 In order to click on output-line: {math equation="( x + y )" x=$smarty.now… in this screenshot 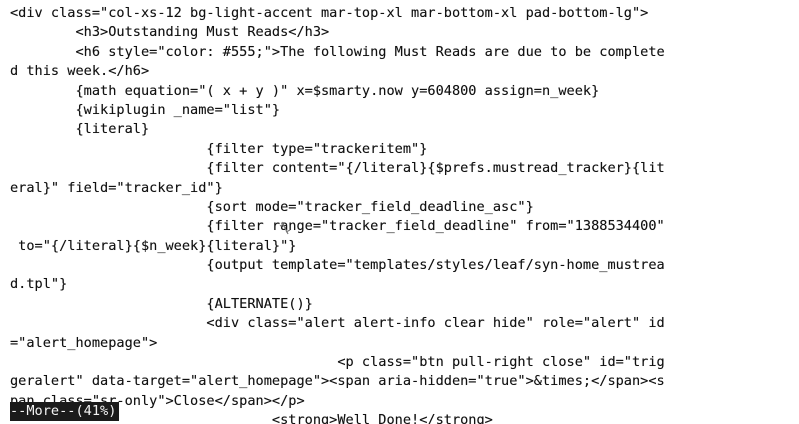, I will do `click(305, 90)`.